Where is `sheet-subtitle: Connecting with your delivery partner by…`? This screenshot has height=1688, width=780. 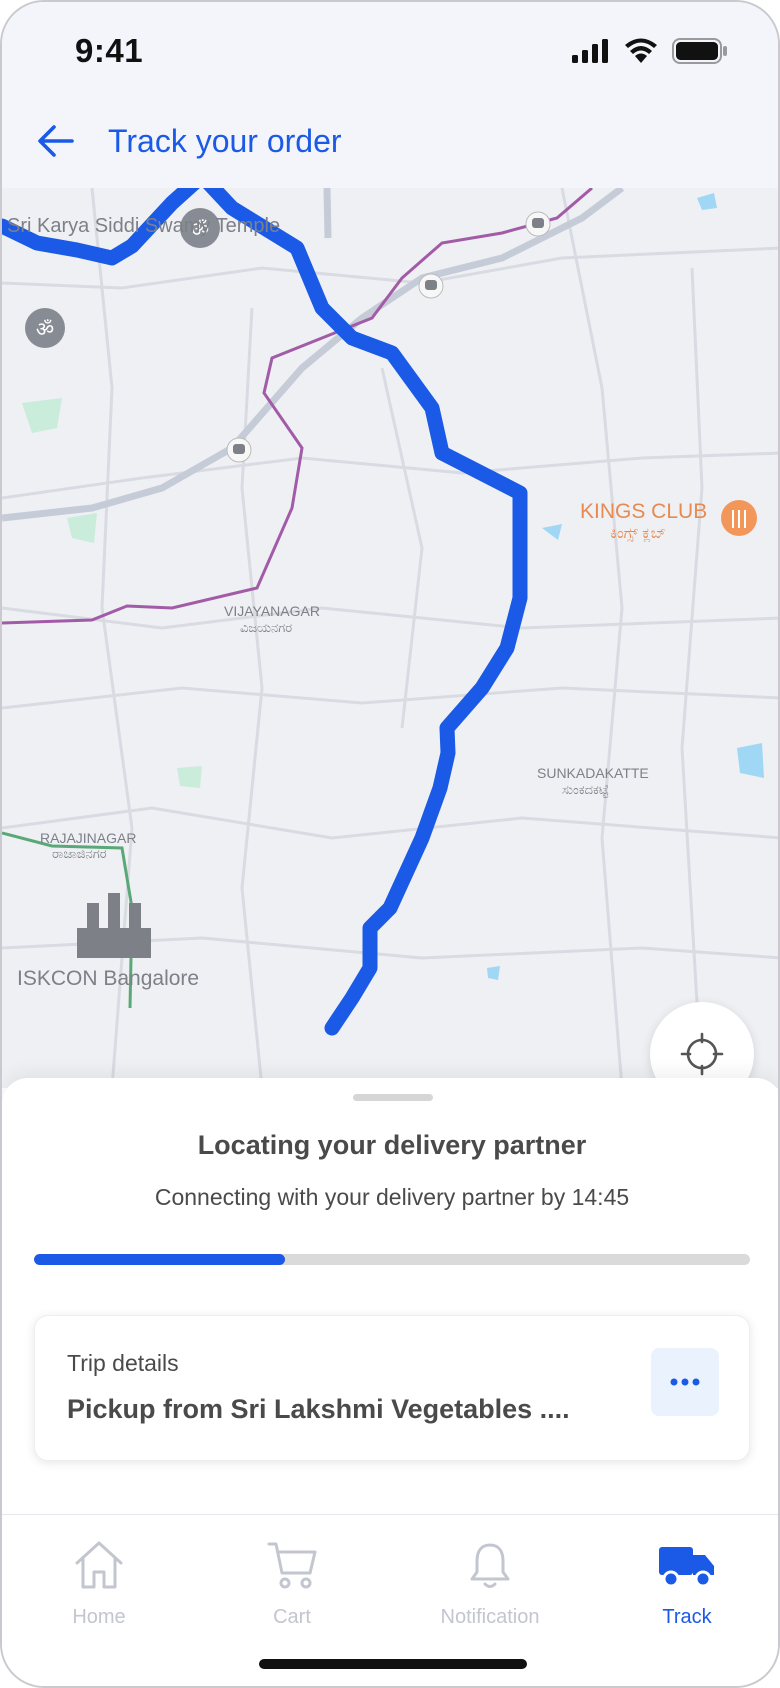
sheet-subtitle: Connecting with your delivery partner by… is located at coordinates (392, 1197).